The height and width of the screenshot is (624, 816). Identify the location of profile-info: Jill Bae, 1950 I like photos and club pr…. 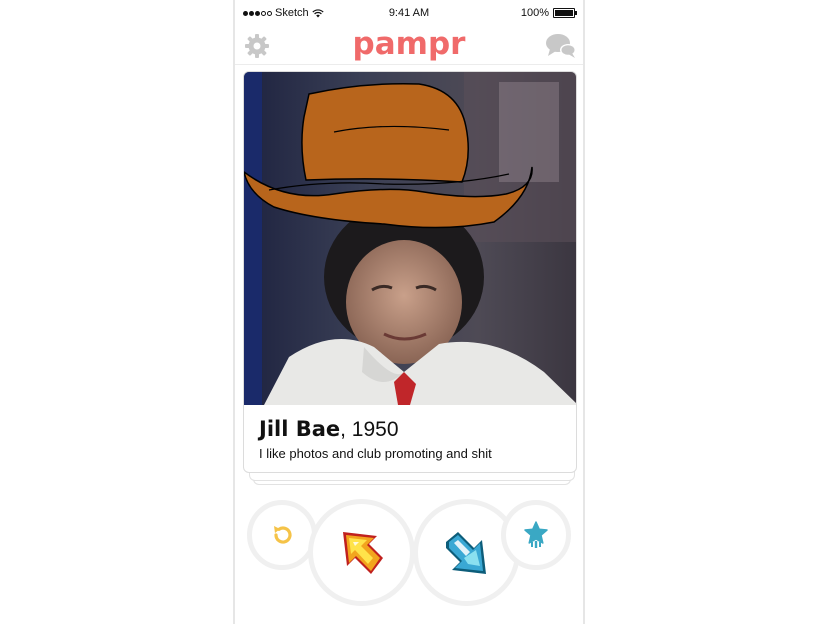
(412, 438).